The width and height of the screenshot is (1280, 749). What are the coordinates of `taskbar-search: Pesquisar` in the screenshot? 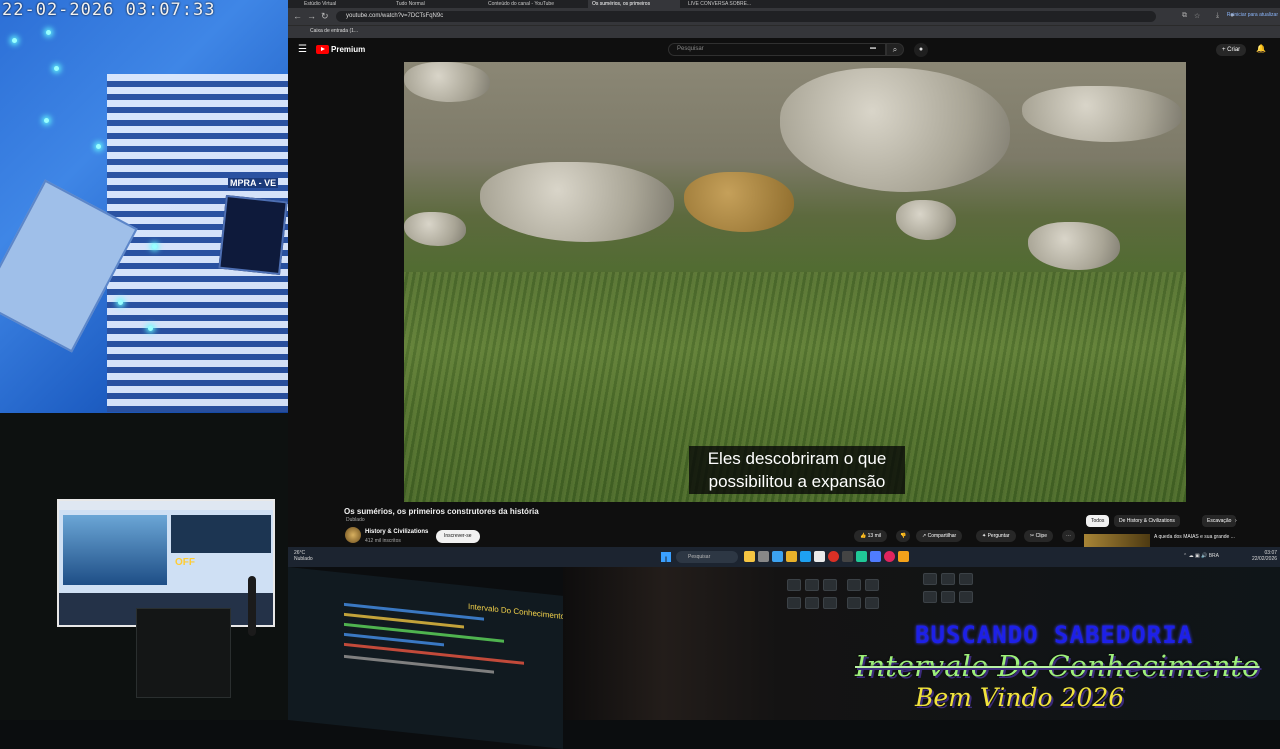 It's located at (707, 557).